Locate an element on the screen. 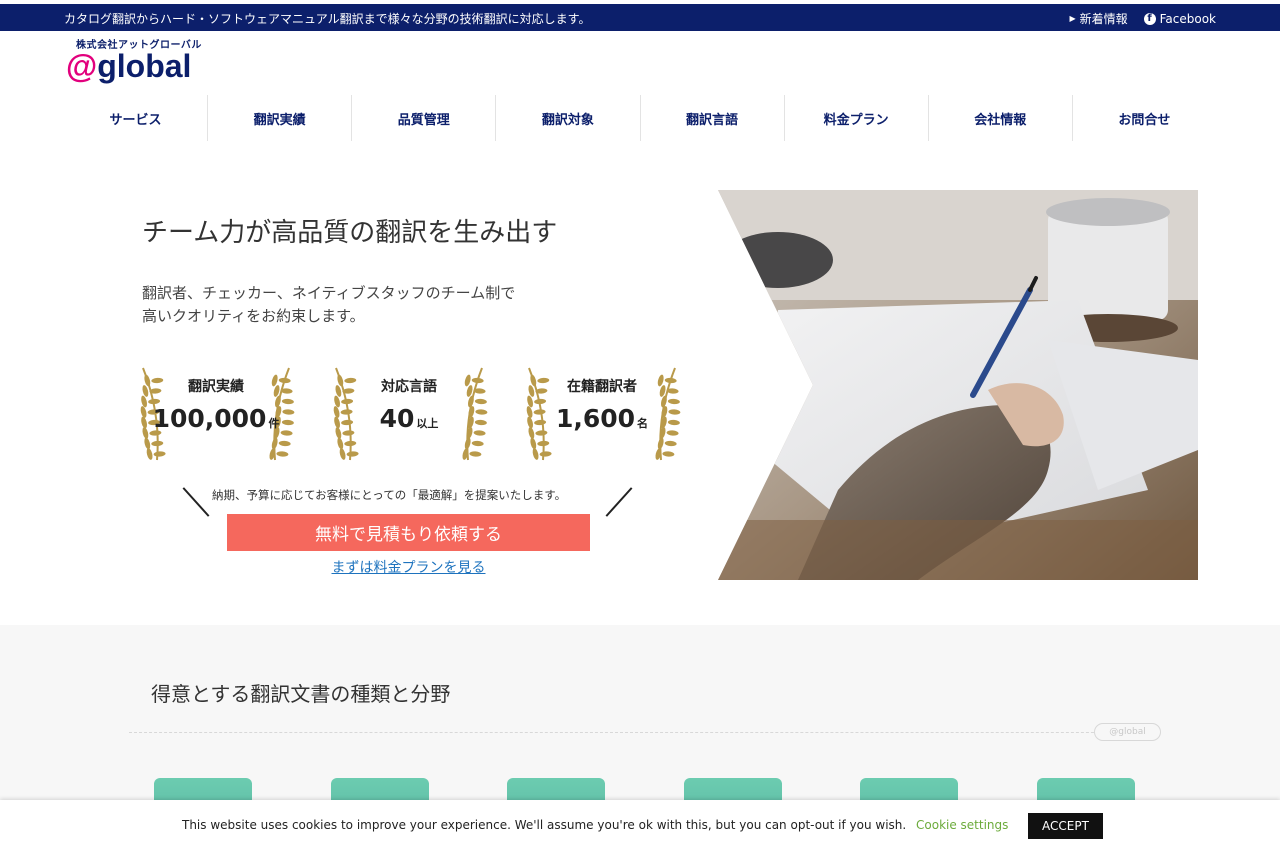  stat-value-wrap: 100,000 件 is located at coordinates (216, 418).